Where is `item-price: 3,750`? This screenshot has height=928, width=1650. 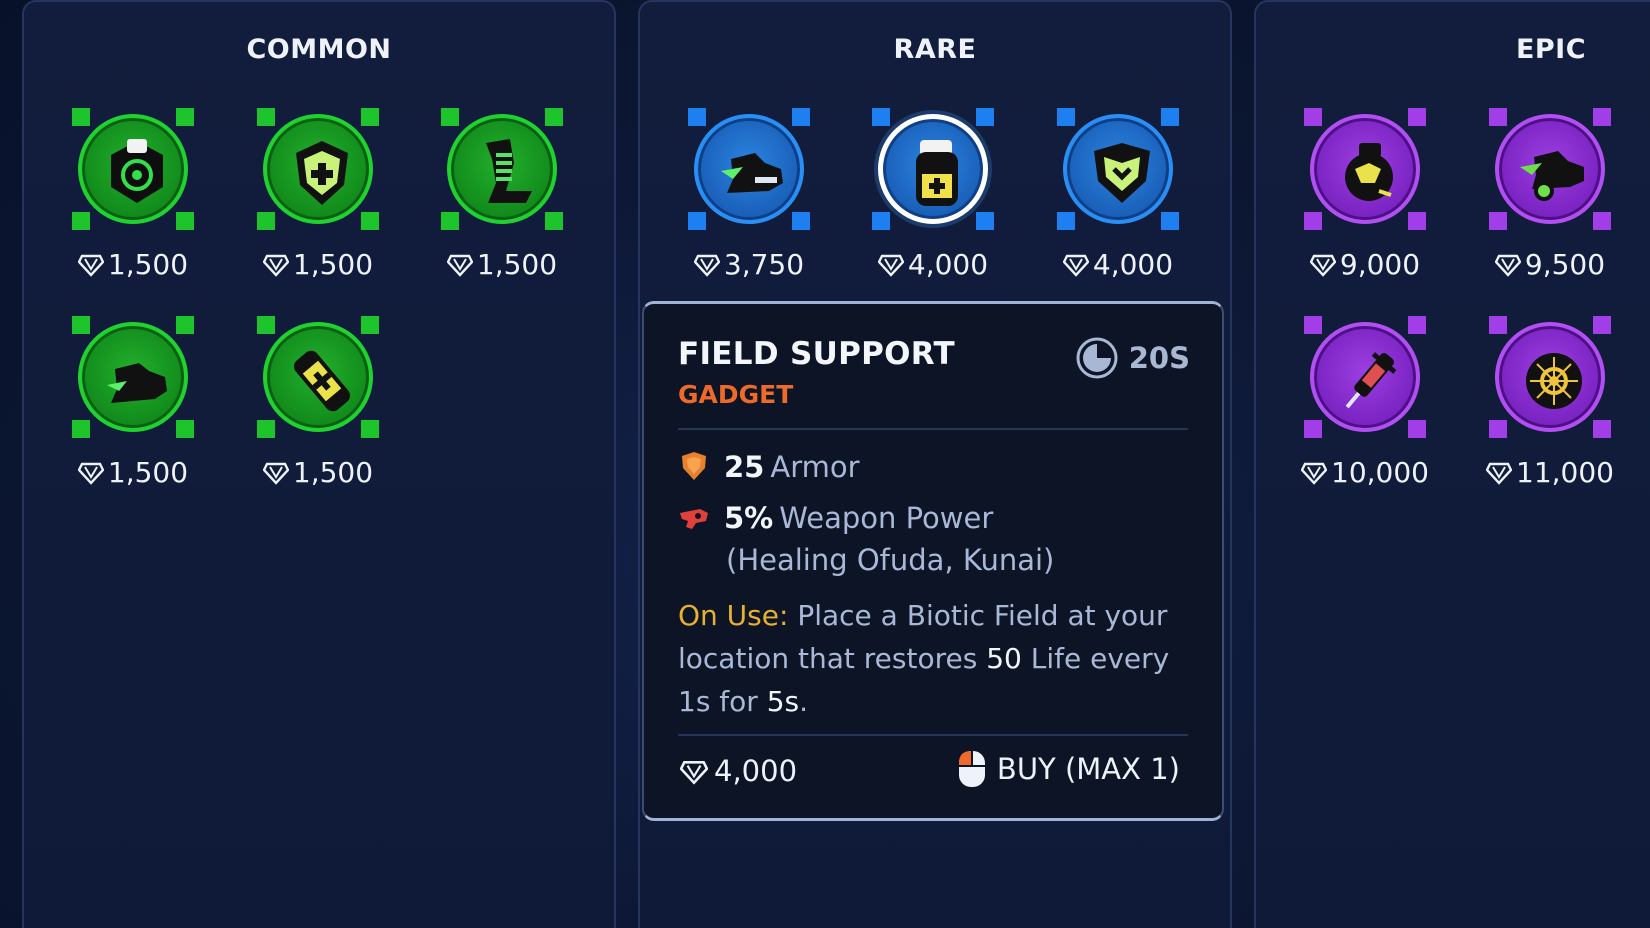
item-price: 3,750 is located at coordinates (764, 264).